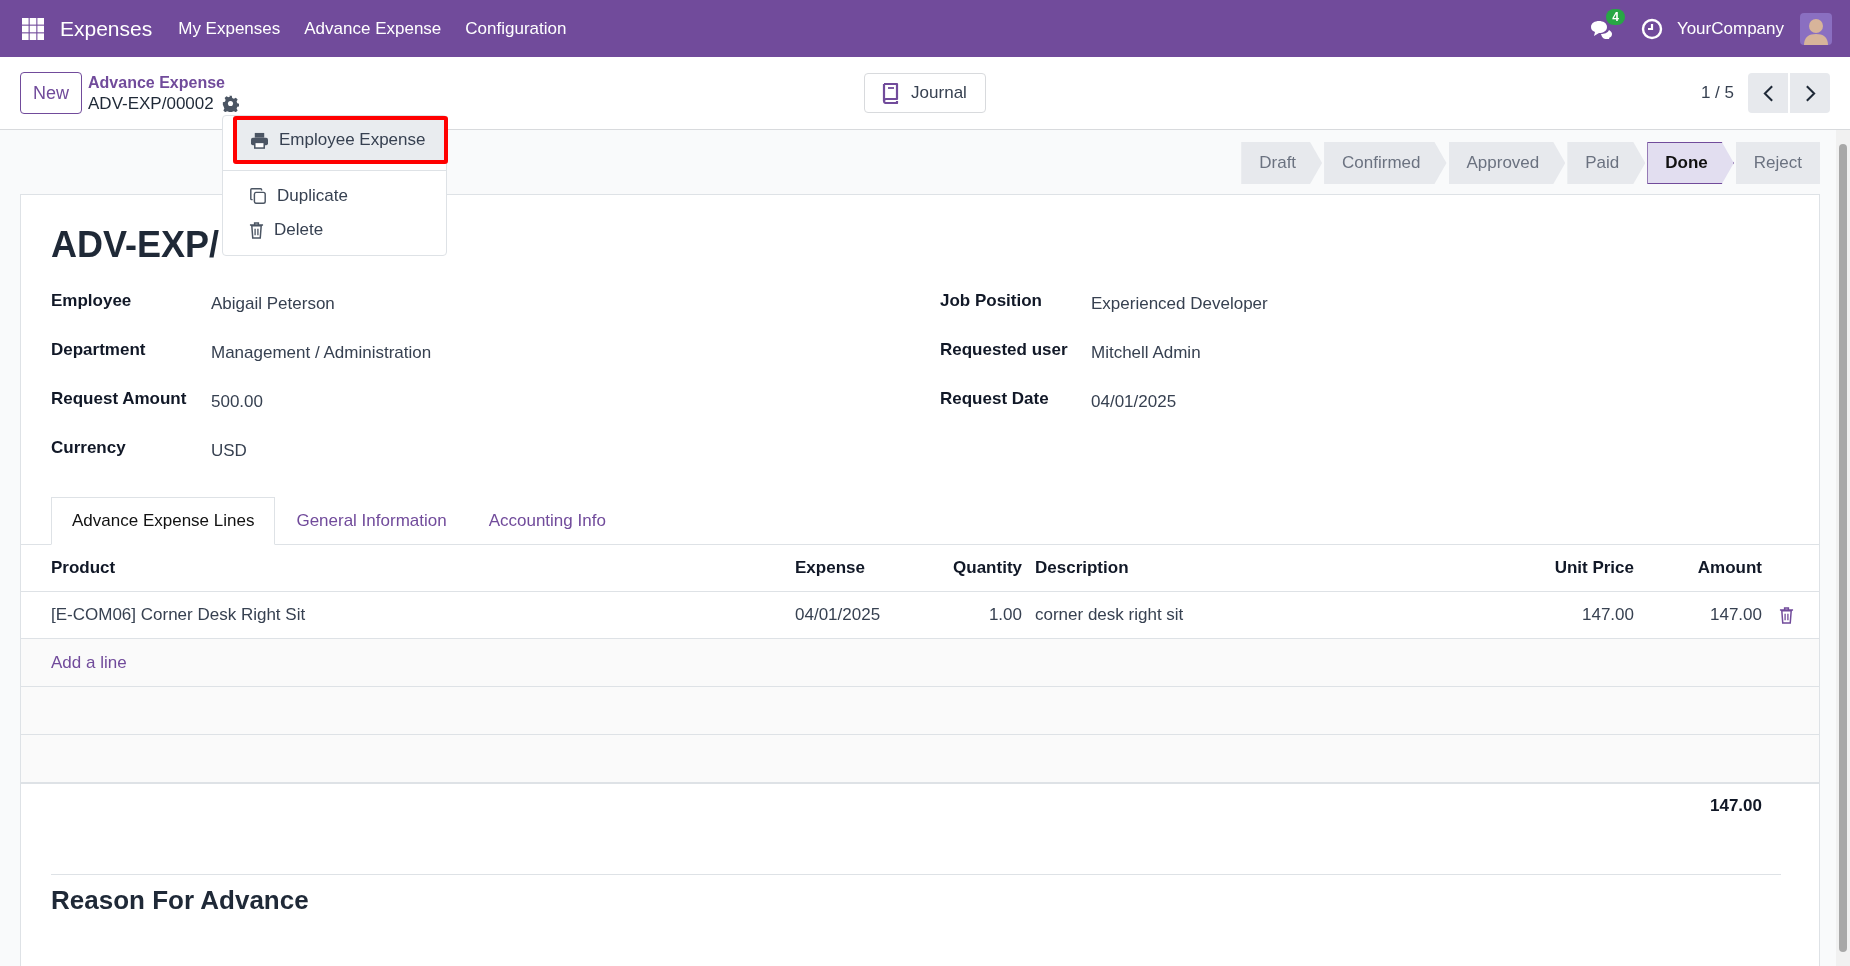 The height and width of the screenshot is (966, 1850). I want to click on record-title: ADV-EXP/, so click(135, 245).